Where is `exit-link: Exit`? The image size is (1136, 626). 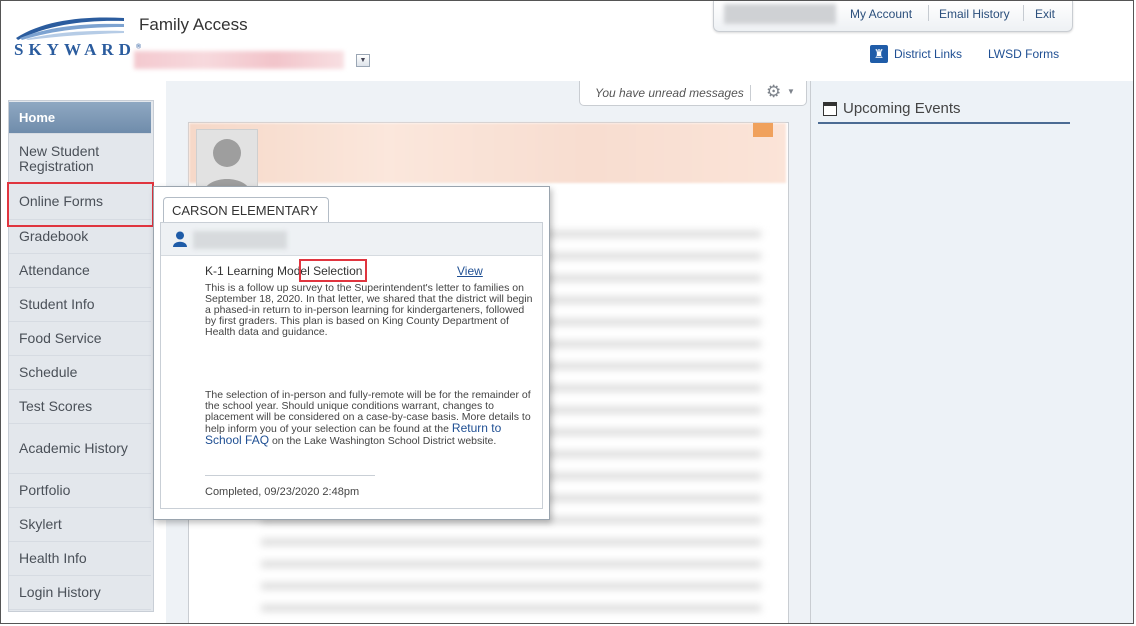
exit-link: Exit is located at coordinates (1045, 14).